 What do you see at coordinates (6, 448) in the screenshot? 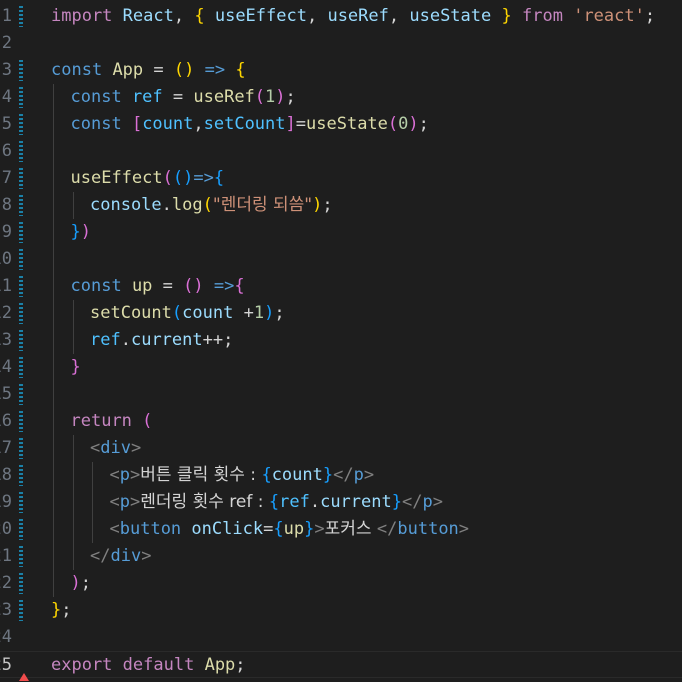
I see `line-number: 17` at bounding box center [6, 448].